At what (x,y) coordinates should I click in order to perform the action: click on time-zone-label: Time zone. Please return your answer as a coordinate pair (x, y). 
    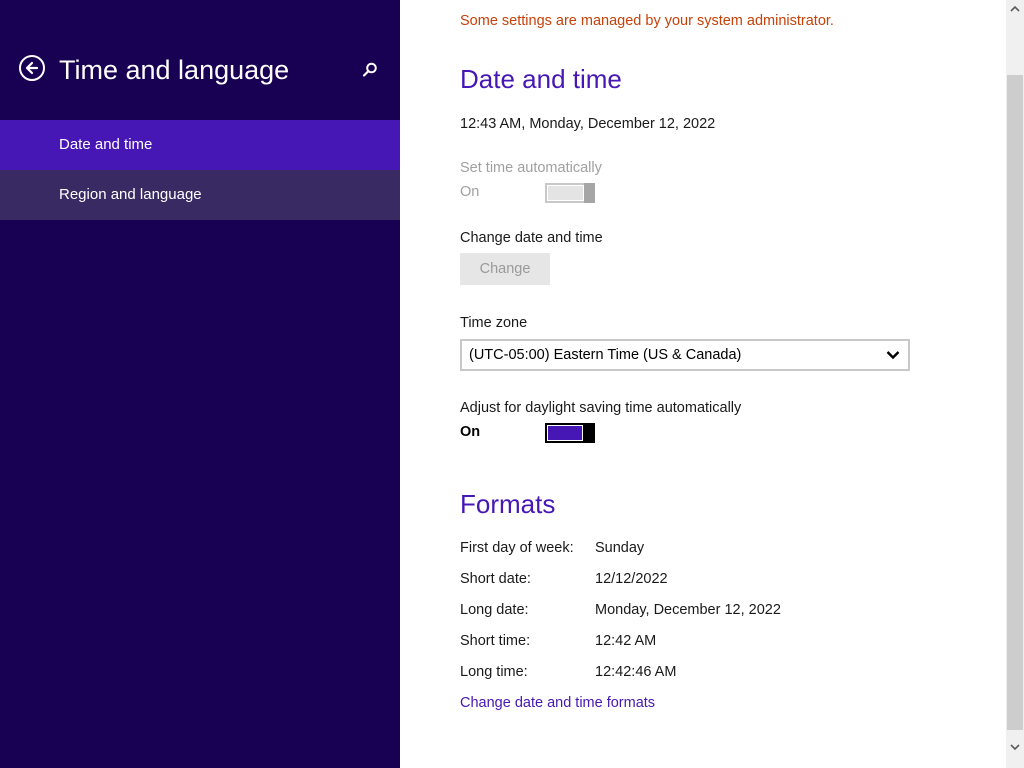
    Looking at the image, I should click on (494, 323).